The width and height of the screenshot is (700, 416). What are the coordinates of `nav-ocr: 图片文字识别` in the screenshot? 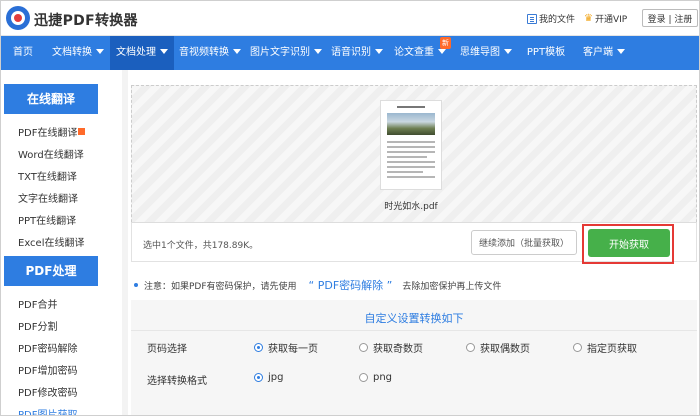 It's located at (286, 53).